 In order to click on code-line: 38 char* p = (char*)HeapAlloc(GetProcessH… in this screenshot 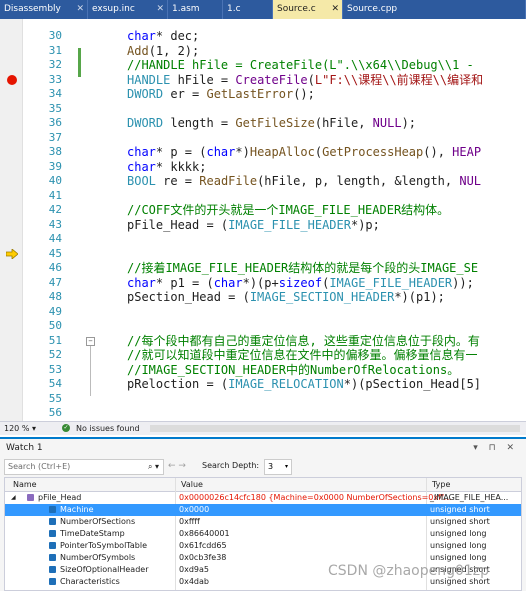, I will do `click(263, 152)`.